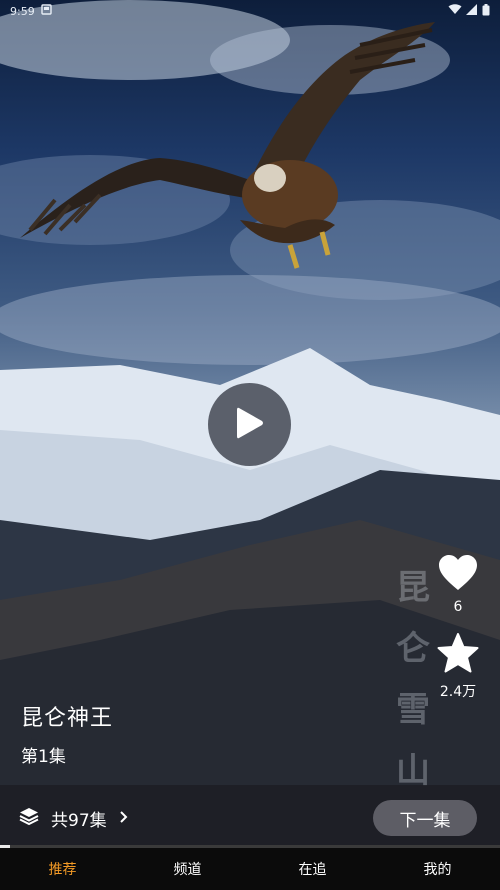 This screenshot has width=500, height=890. I want to click on nav-tab-label: 频道, so click(187, 870).